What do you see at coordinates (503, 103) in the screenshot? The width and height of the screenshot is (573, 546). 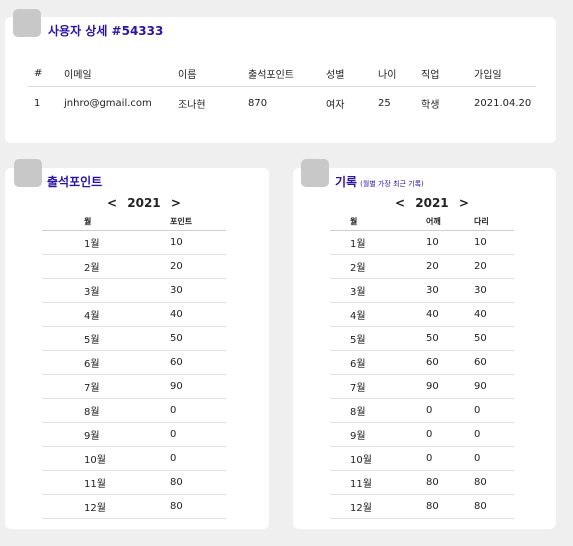 I see `cell-joined: 2021.04.20` at bounding box center [503, 103].